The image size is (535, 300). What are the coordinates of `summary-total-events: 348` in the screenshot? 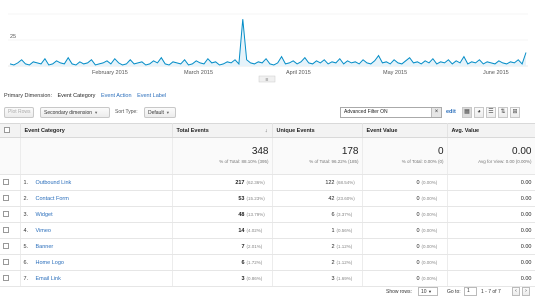 It's located at (260, 151).